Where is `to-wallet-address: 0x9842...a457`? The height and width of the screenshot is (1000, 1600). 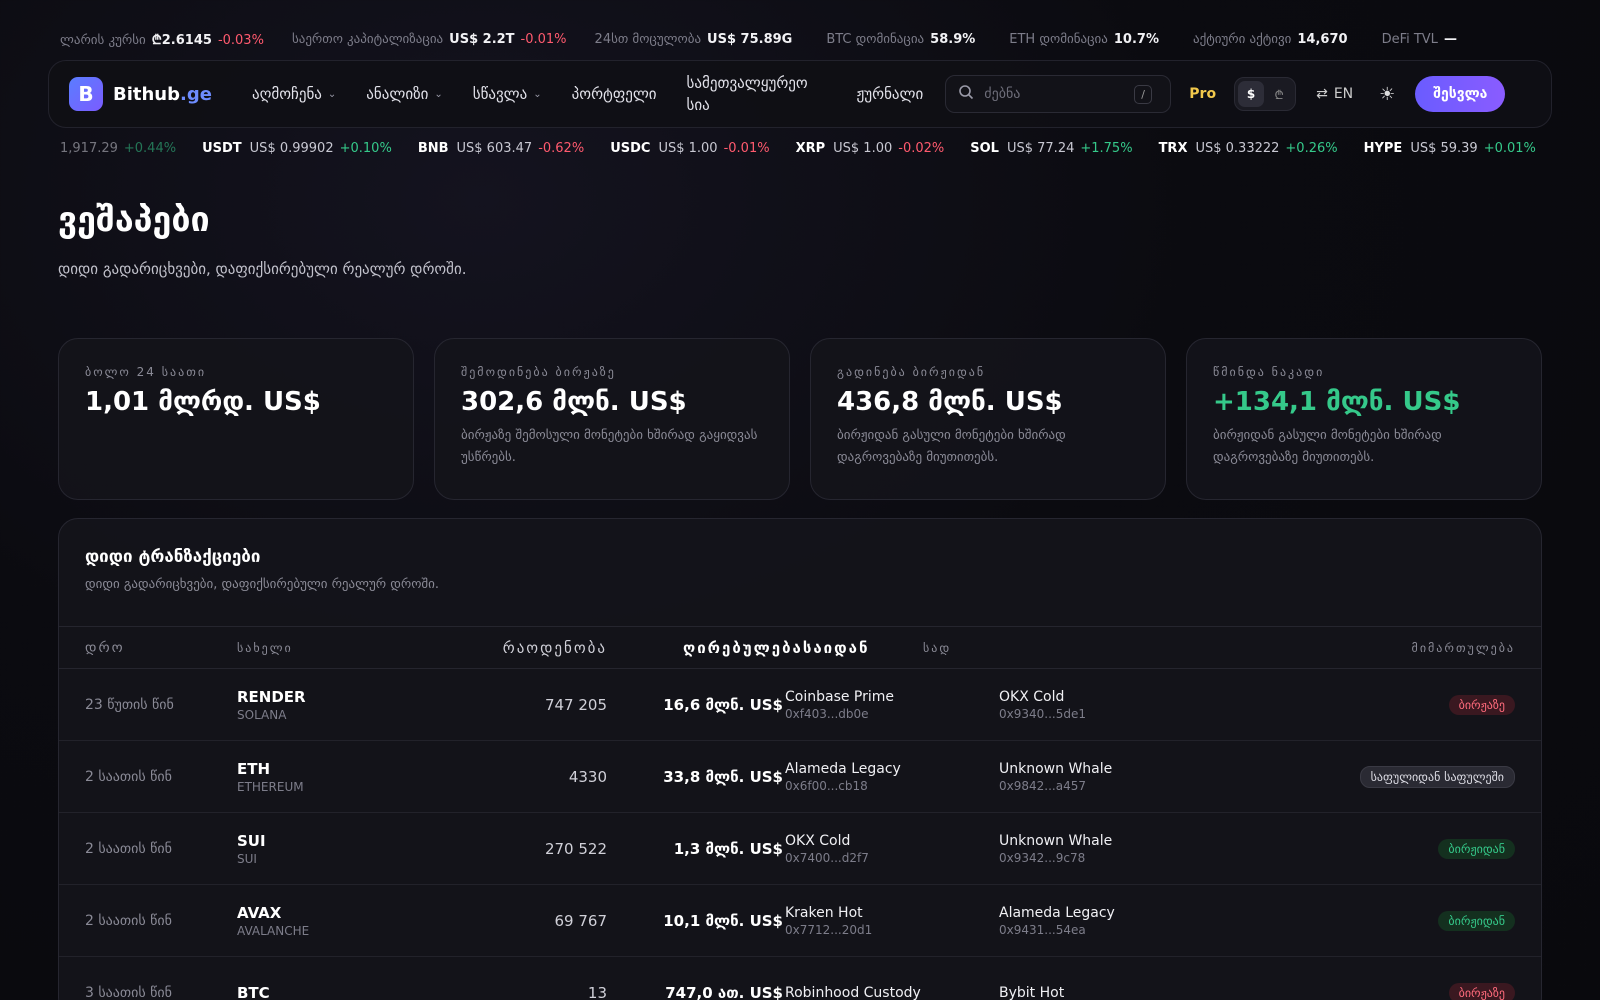 to-wallet-address: 0x9842...a457 is located at coordinates (1119, 786).